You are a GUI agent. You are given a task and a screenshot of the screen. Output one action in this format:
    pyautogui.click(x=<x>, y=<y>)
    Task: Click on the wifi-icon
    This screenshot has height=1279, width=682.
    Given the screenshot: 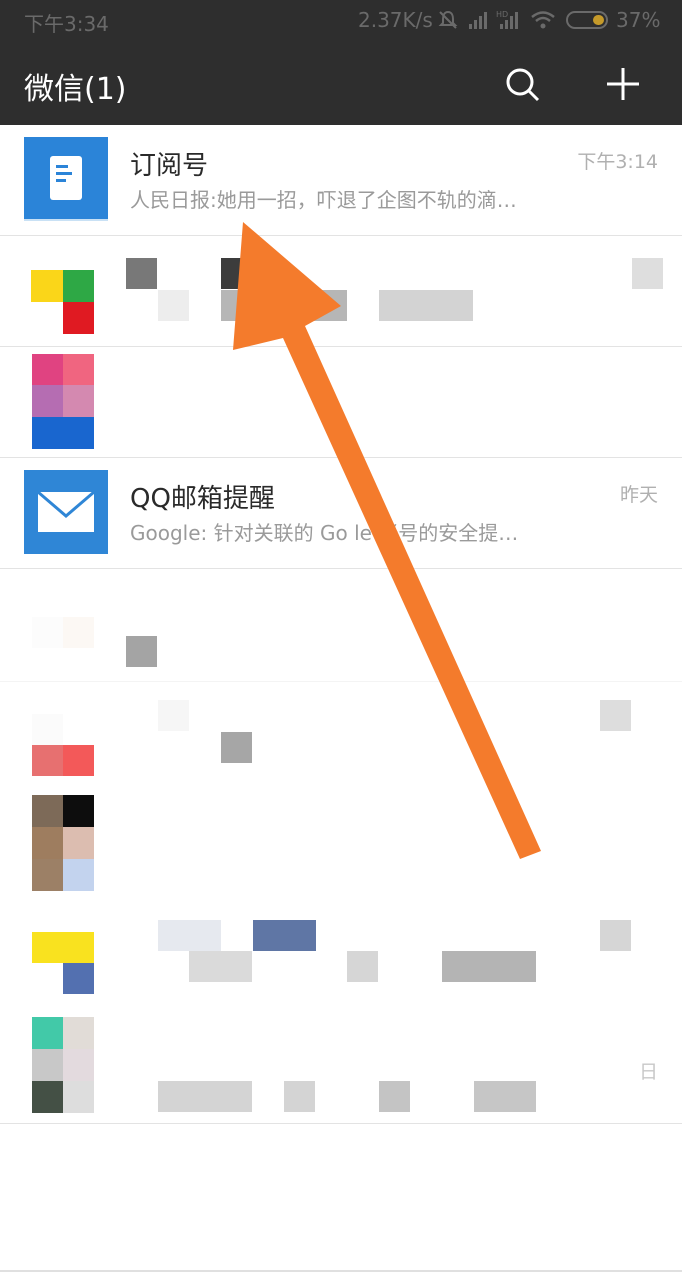 What is the action you would take?
    pyautogui.click(x=543, y=20)
    